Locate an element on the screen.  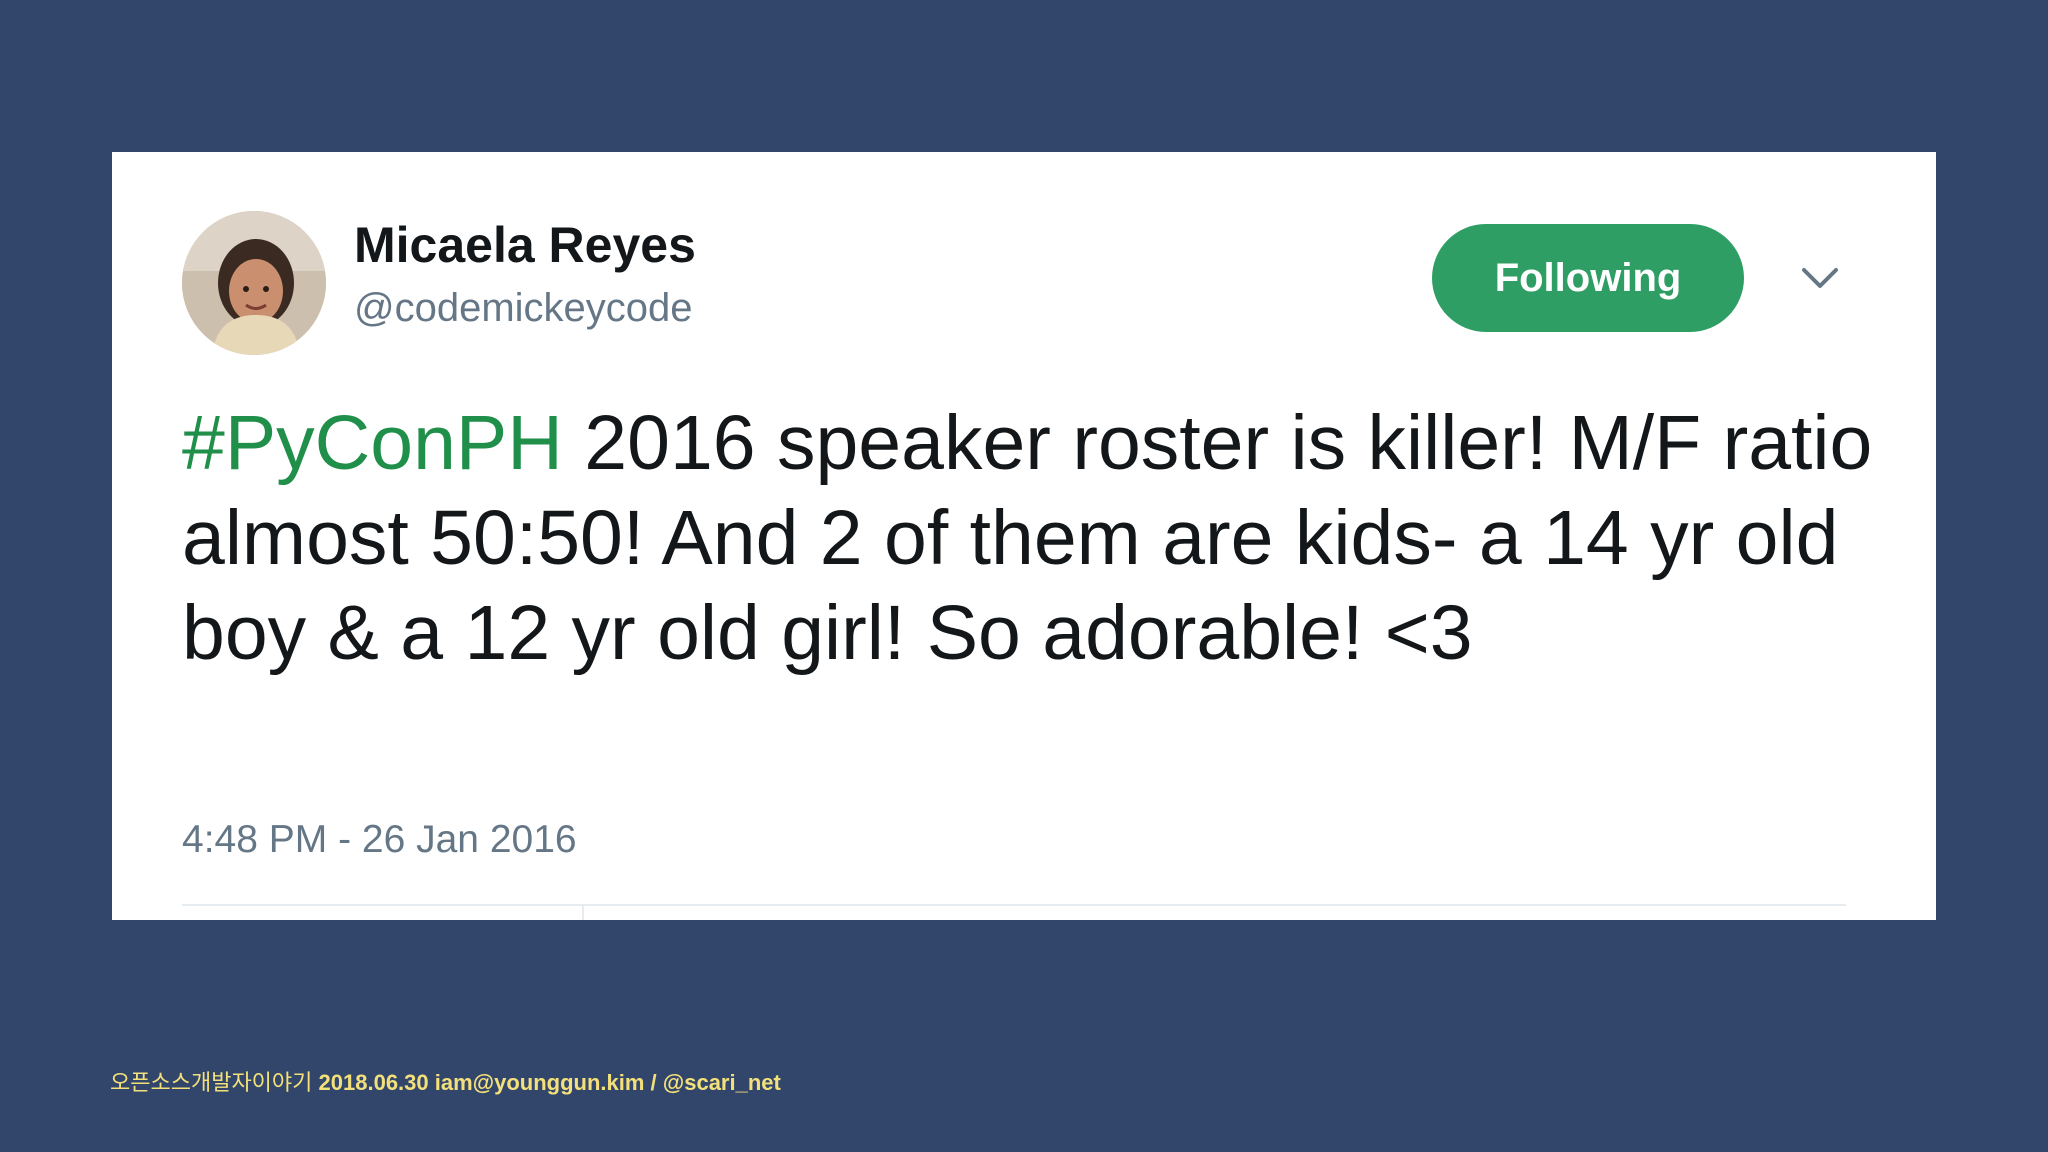
user-handle: @codemickeycode is located at coordinates (523, 308).